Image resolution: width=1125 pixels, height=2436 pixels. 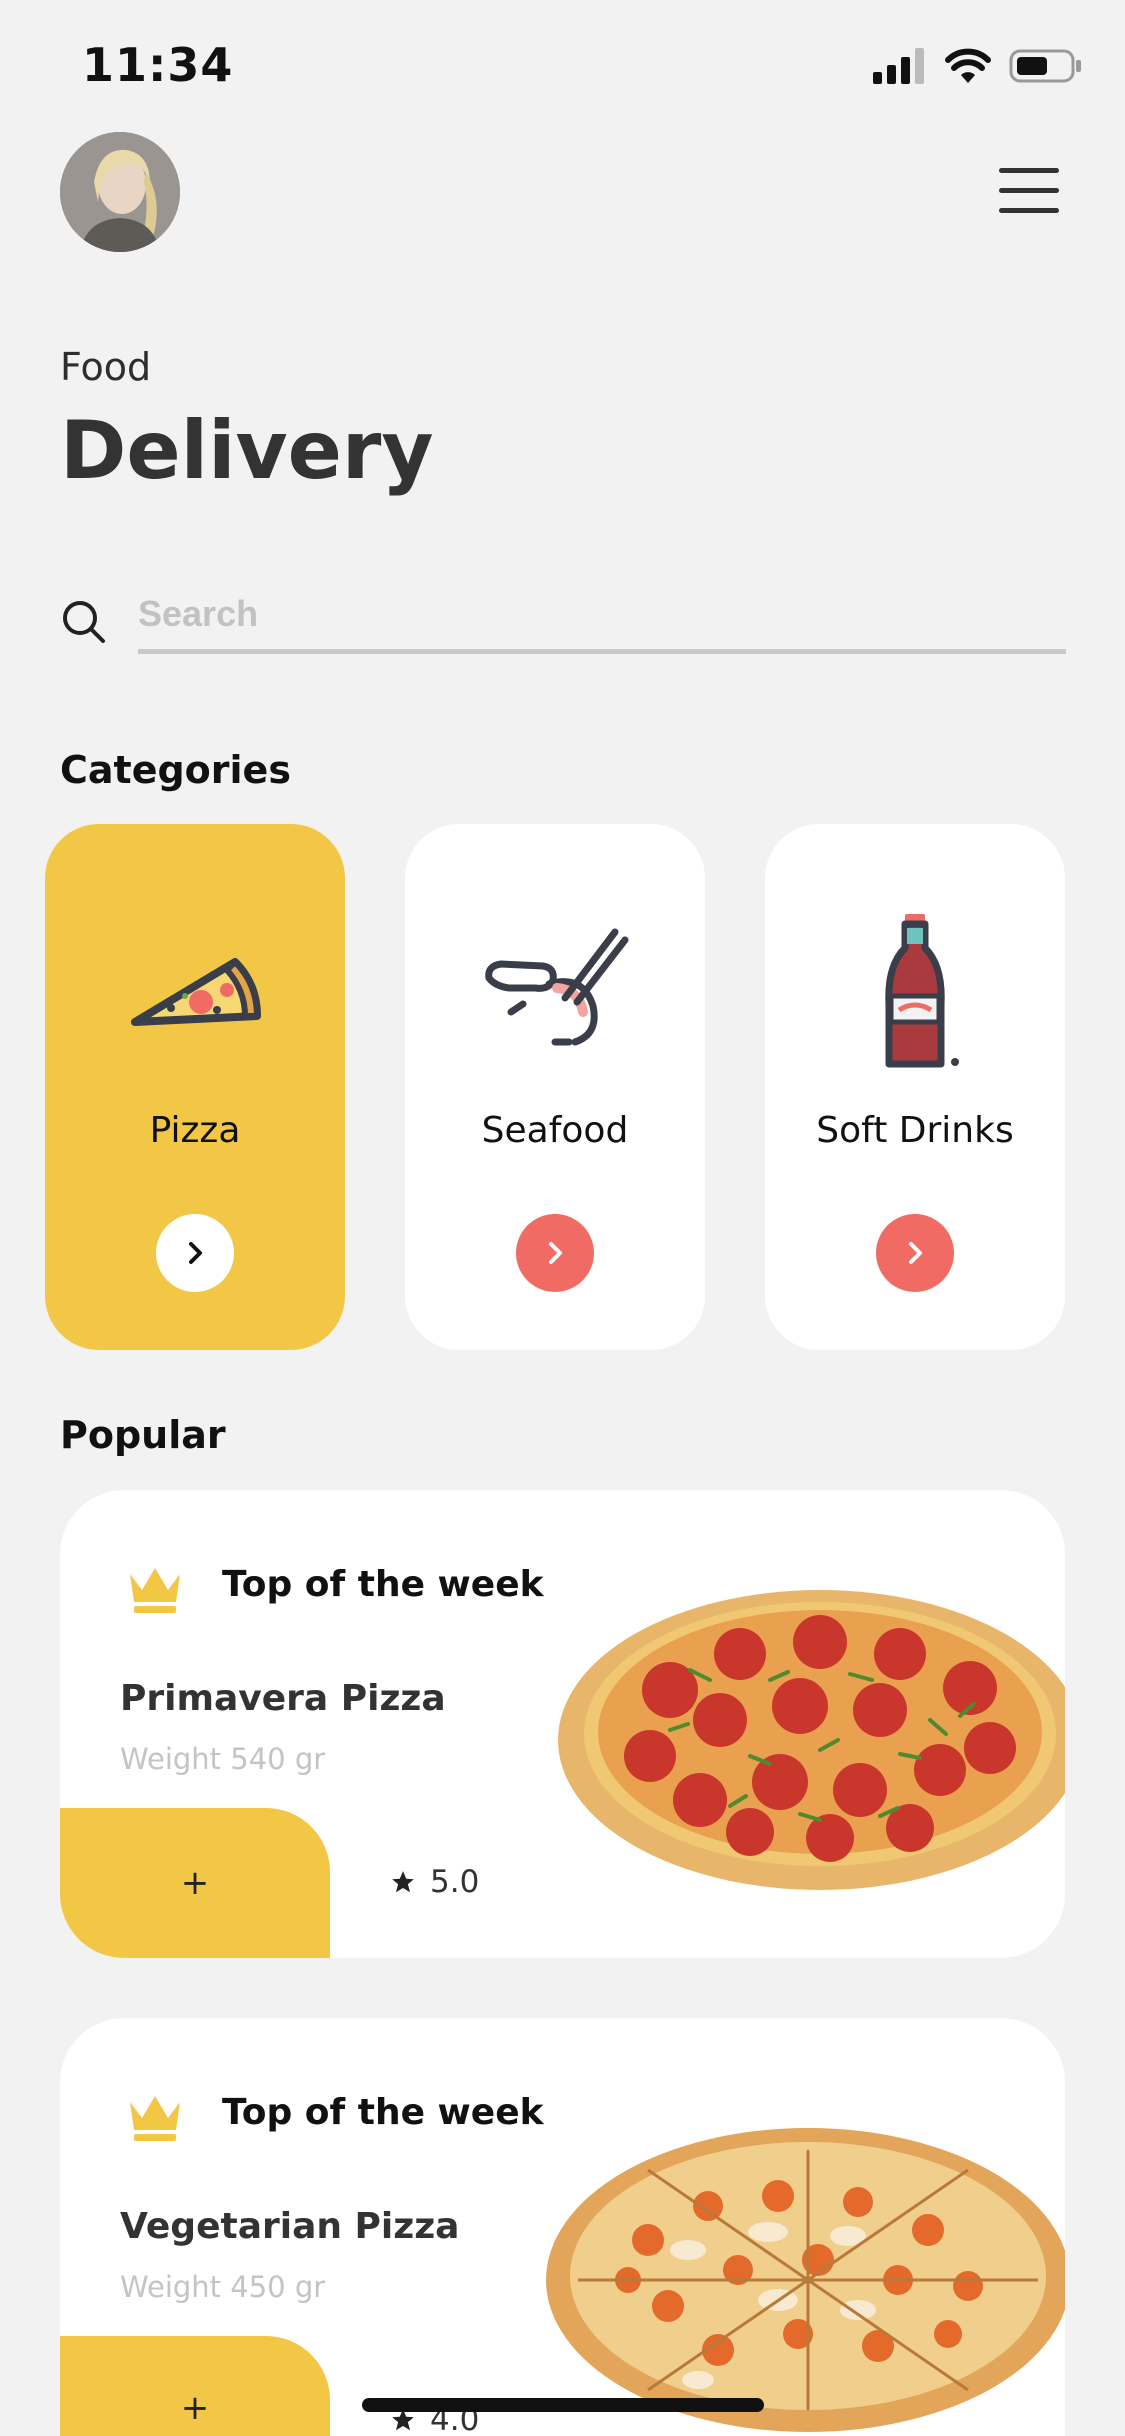 What do you see at coordinates (455, 1882) in the screenshot?
I see `rating-value: 5.0` at bounding box center [455, 1882].